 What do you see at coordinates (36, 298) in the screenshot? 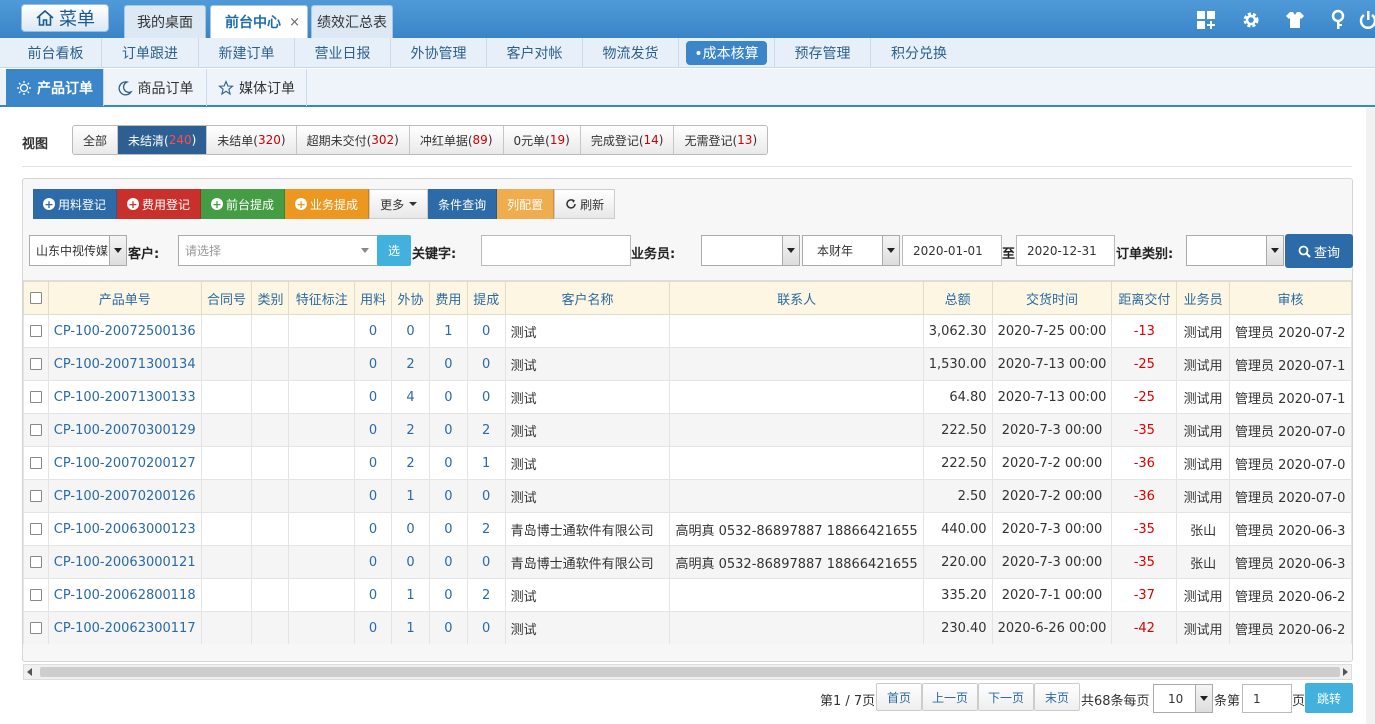
I see `select-all-checkbox` at bounding box center [36, 298].